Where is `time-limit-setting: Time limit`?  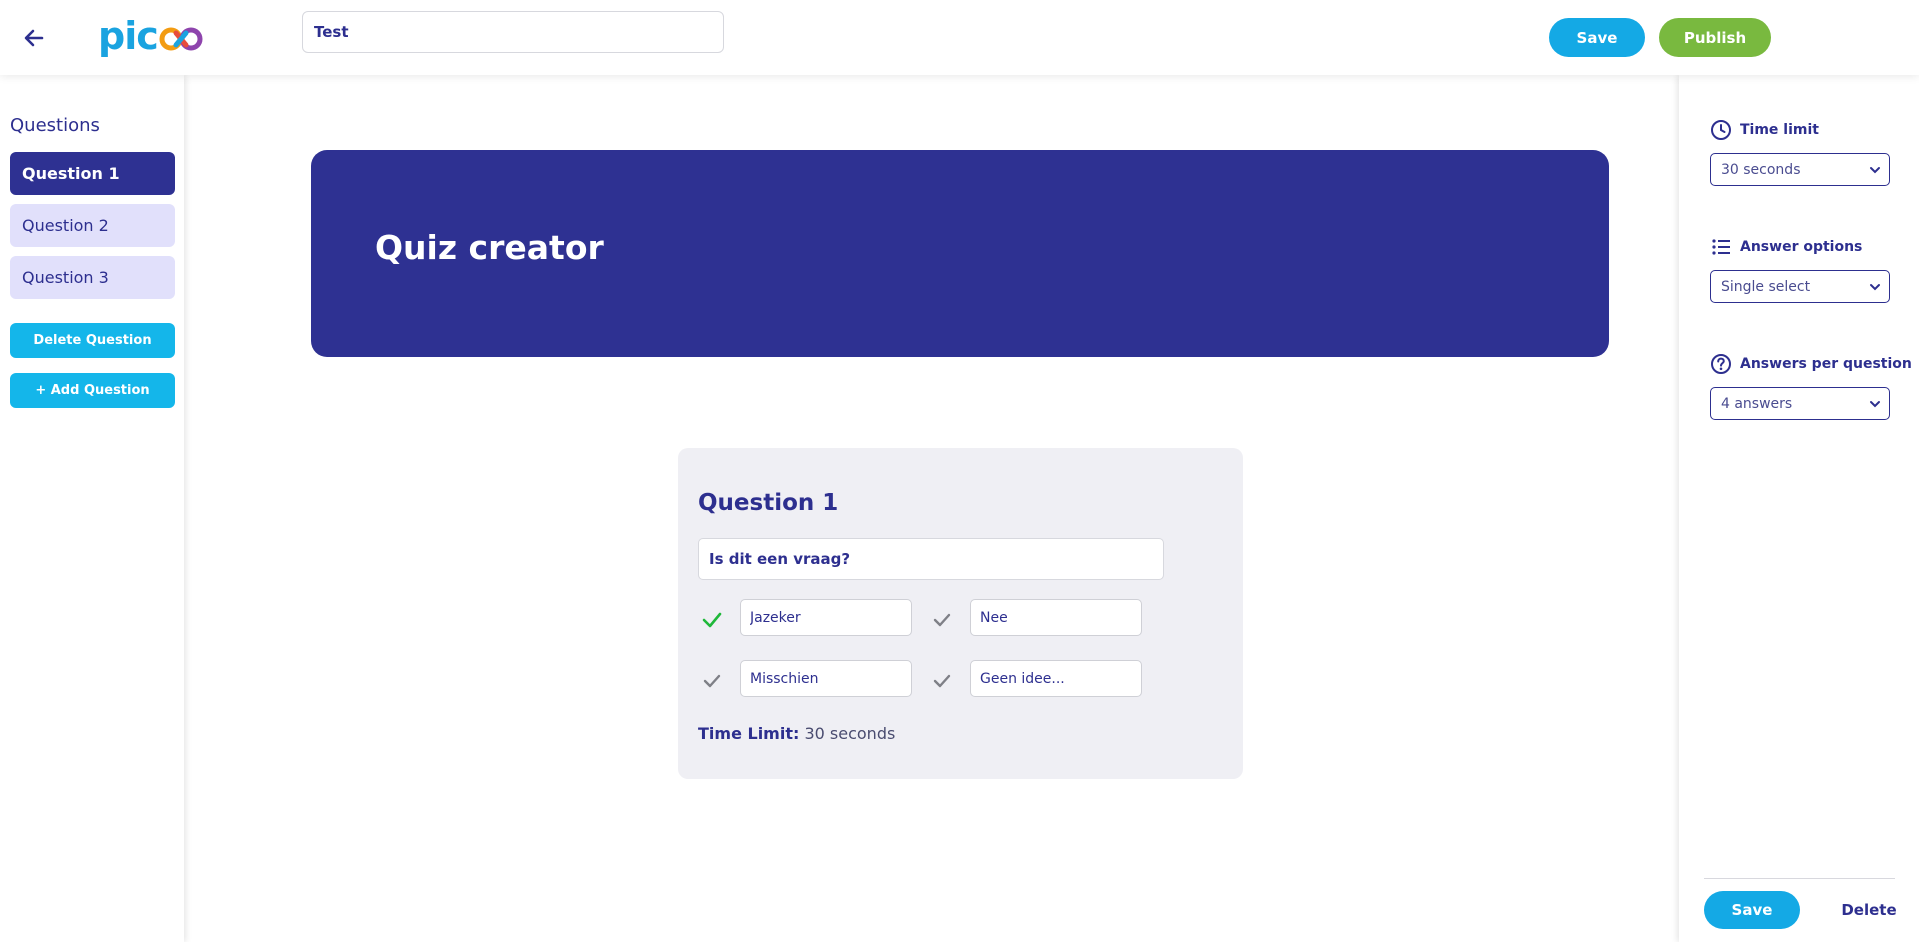
time-limit-setting: Time limit is located at coordinates (1764, 130).